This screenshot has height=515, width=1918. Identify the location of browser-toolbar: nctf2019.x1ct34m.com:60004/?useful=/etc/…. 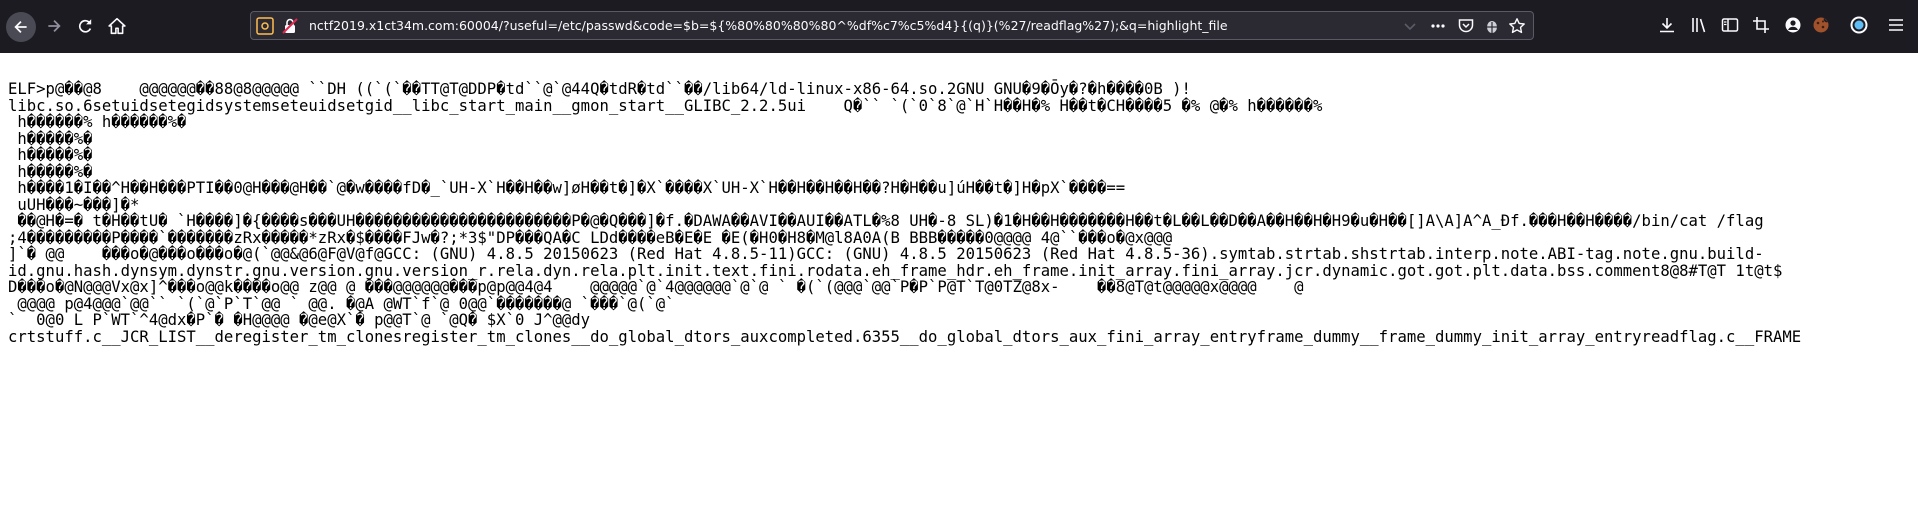
(959, 26).